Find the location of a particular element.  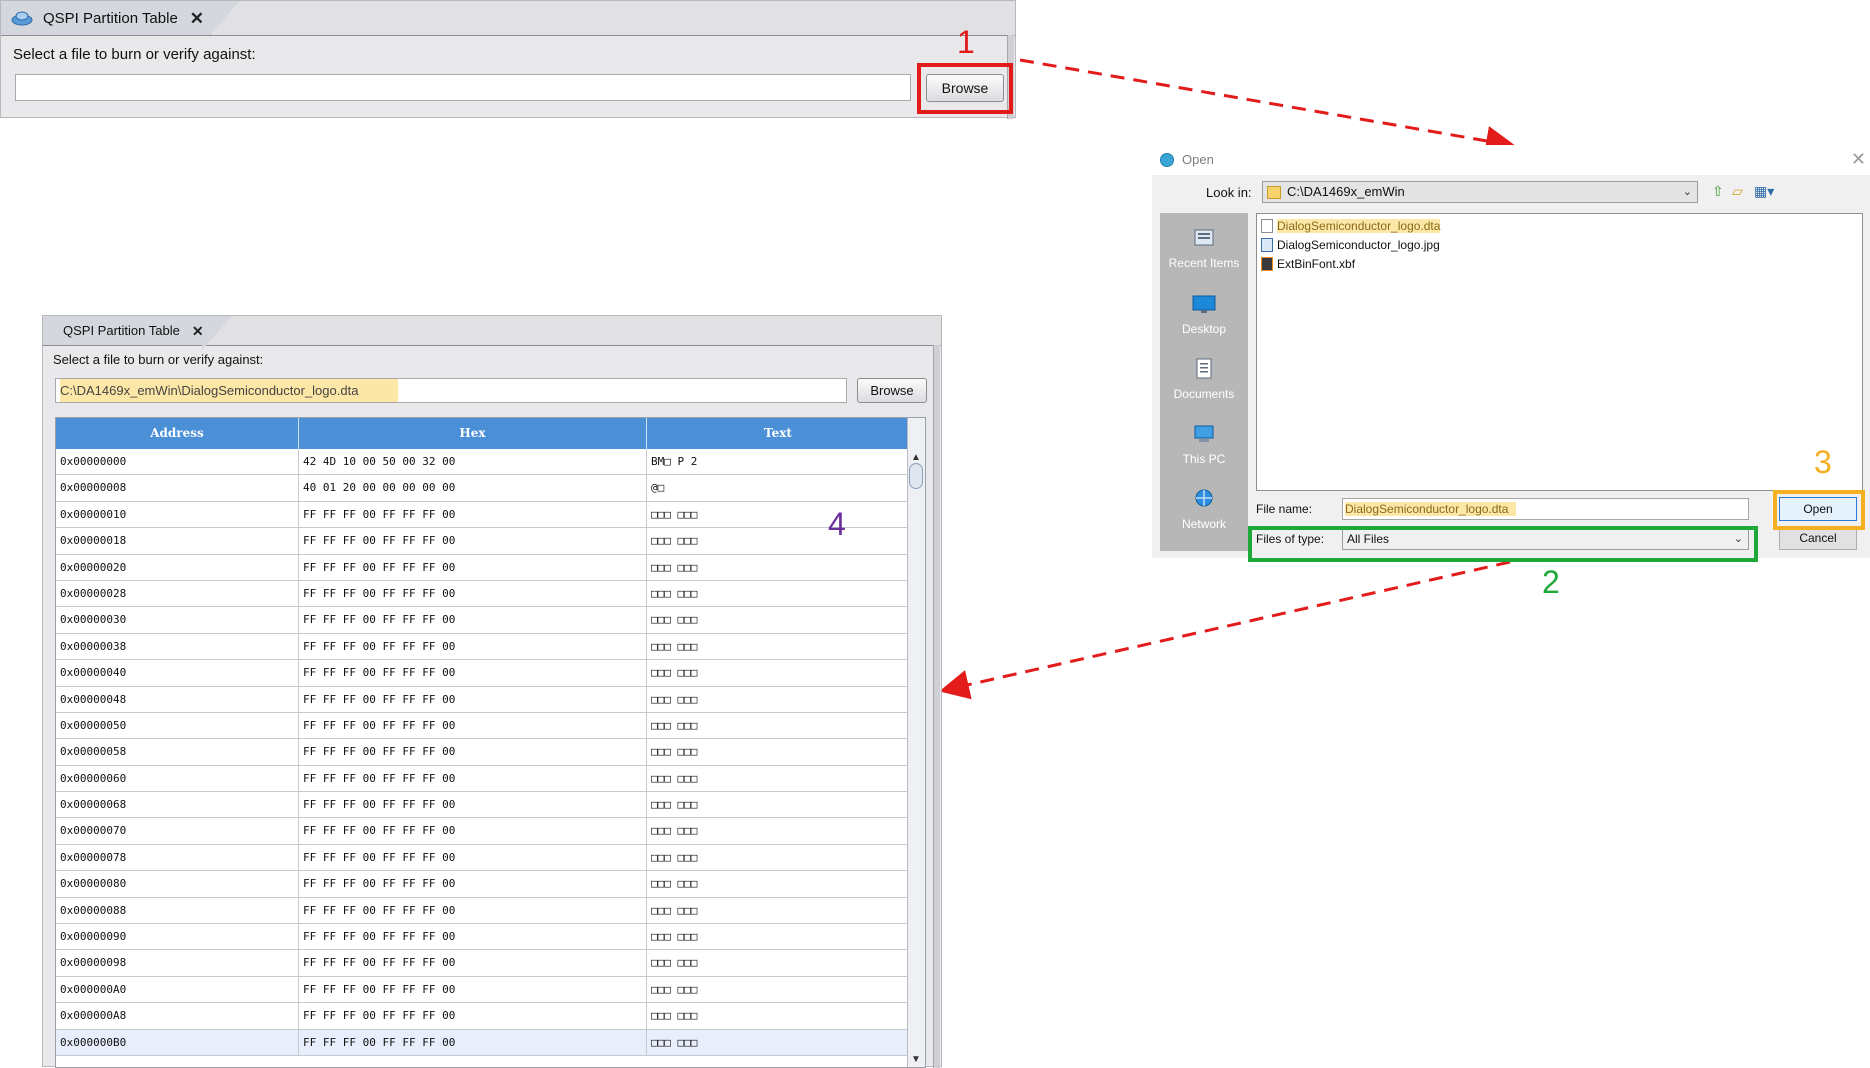

recent-items-icon is located at coordinates (1204, 237).